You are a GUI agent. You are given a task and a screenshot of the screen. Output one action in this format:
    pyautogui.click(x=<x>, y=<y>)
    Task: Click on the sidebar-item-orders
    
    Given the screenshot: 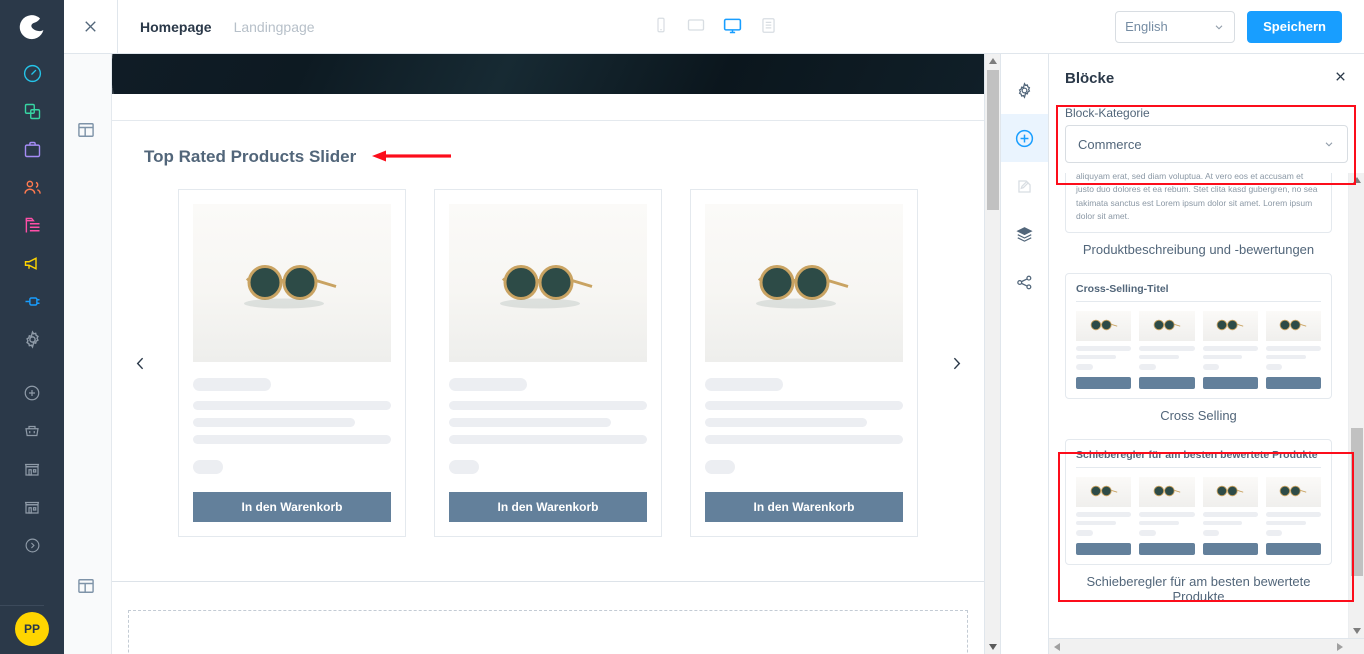 What is the action you would take?
    pyautogui.click(x=32, y=149)
    